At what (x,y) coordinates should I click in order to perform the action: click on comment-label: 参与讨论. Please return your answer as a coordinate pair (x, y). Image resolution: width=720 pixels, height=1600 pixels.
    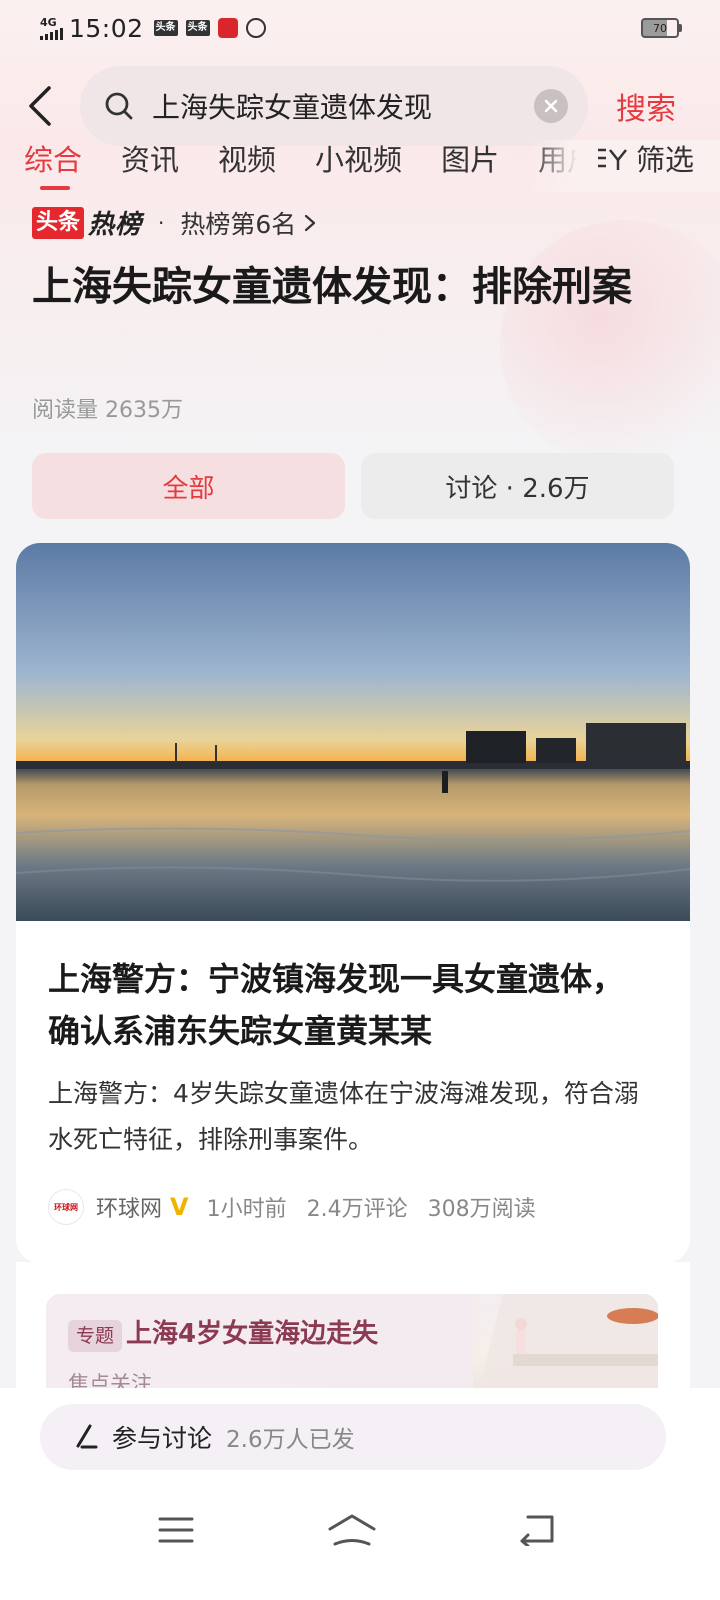
    Looking at the image, I should click on (162, 1438).